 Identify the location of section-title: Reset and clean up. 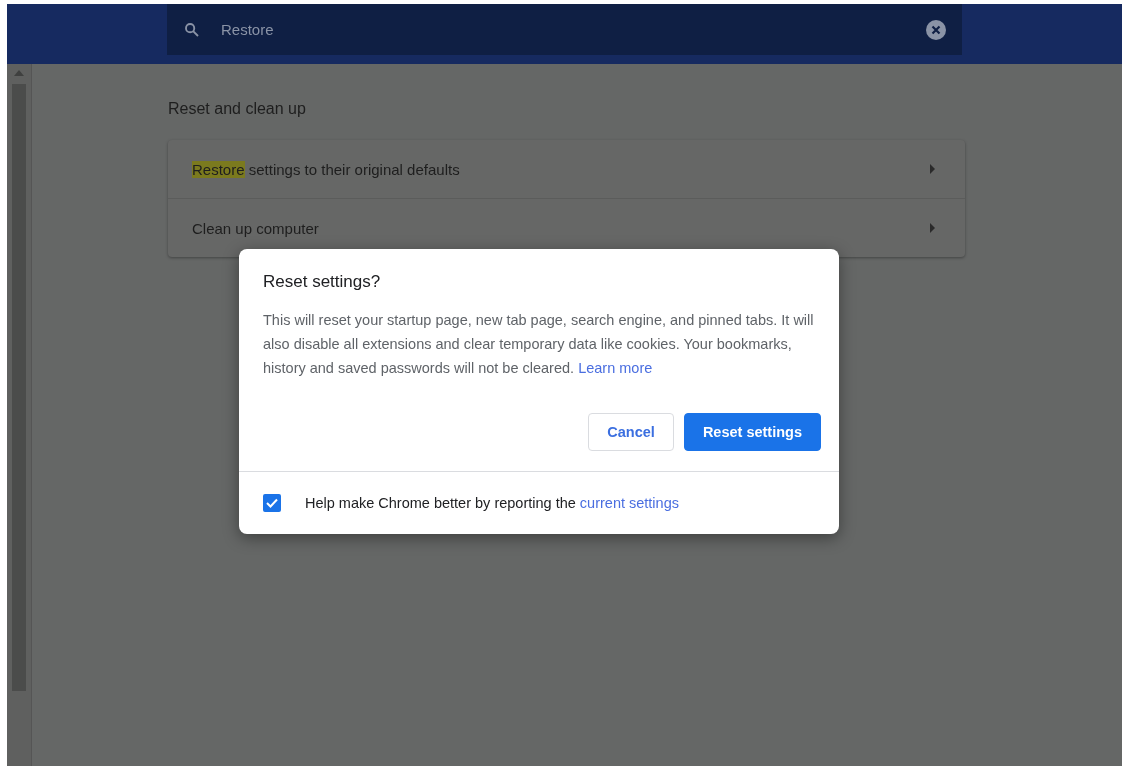
(237, 109).